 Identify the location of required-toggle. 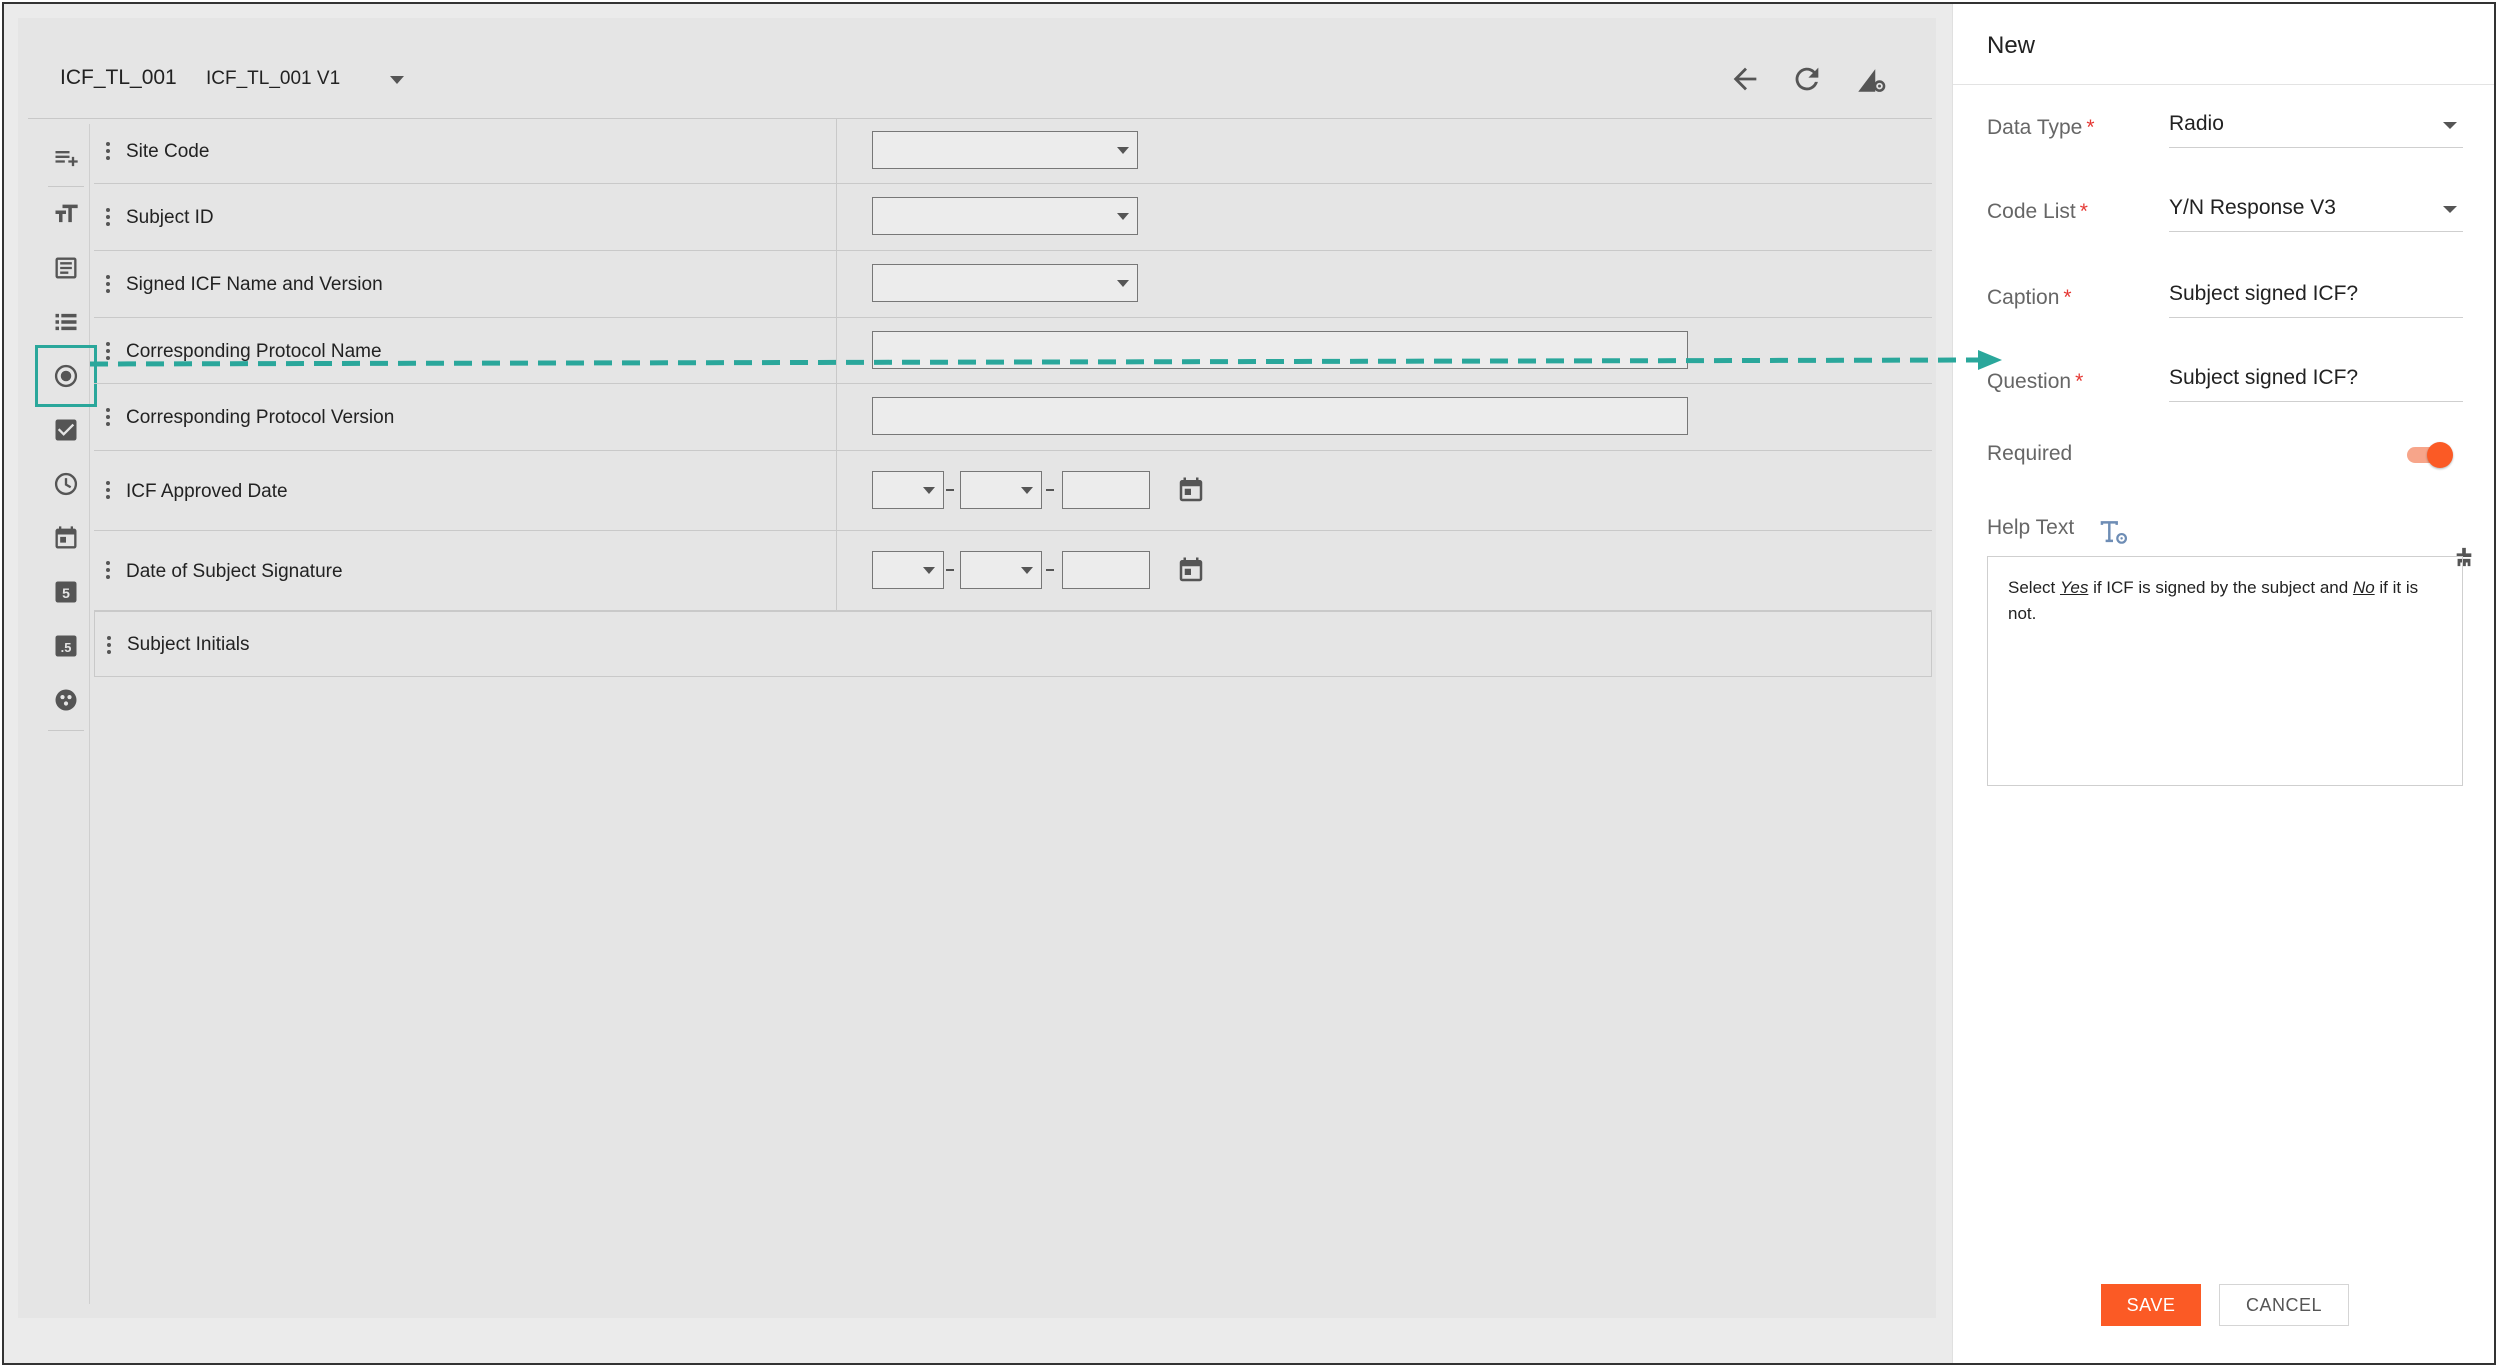
(2430, 455).